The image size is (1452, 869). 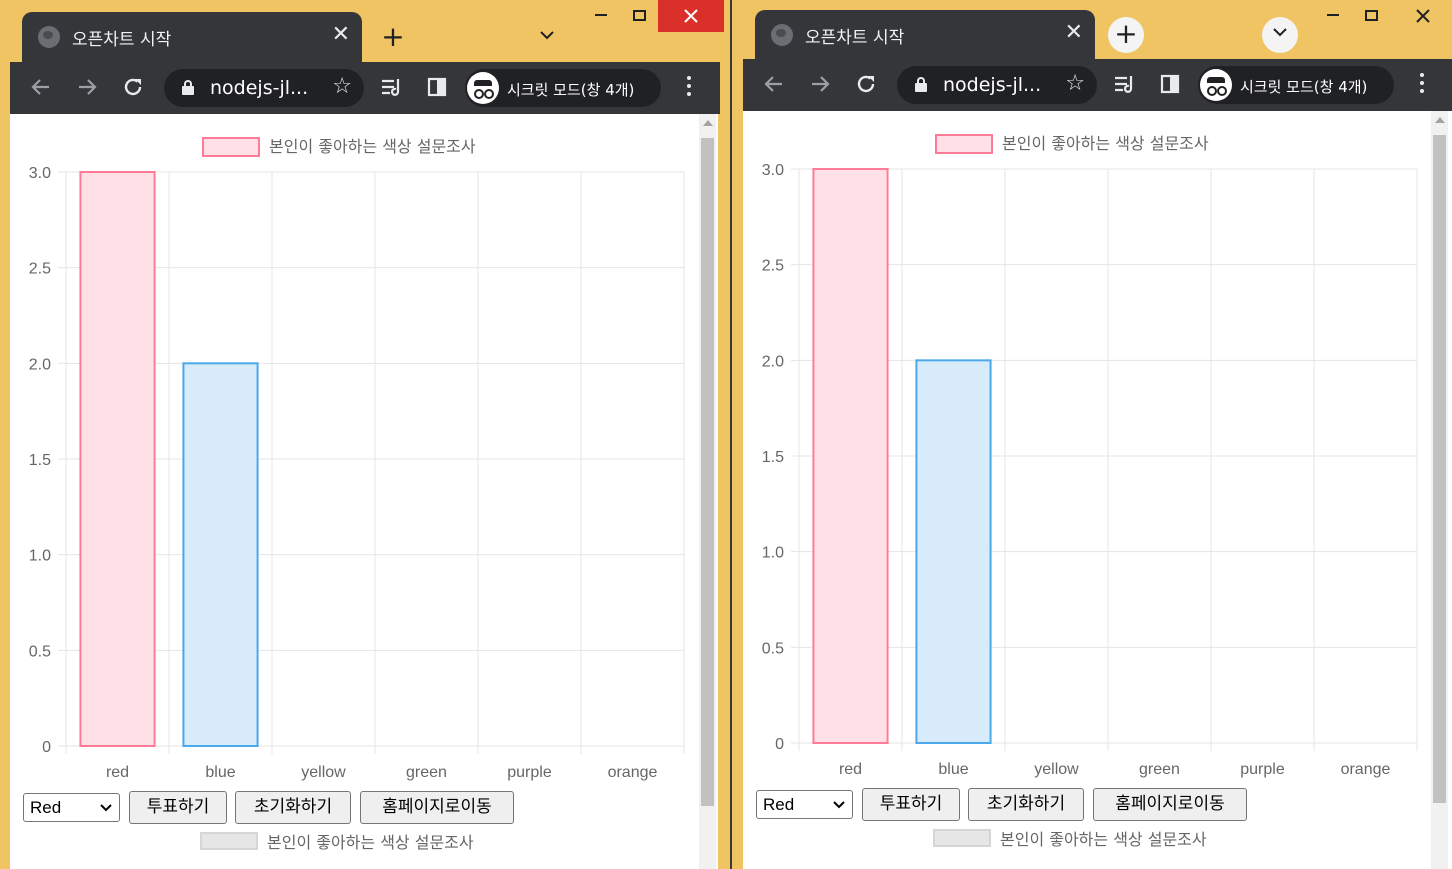 What do you see at coordinates (953, 769) in the screenshot?
I see `x-tick-label: blue` at bounding box center [953, 769].